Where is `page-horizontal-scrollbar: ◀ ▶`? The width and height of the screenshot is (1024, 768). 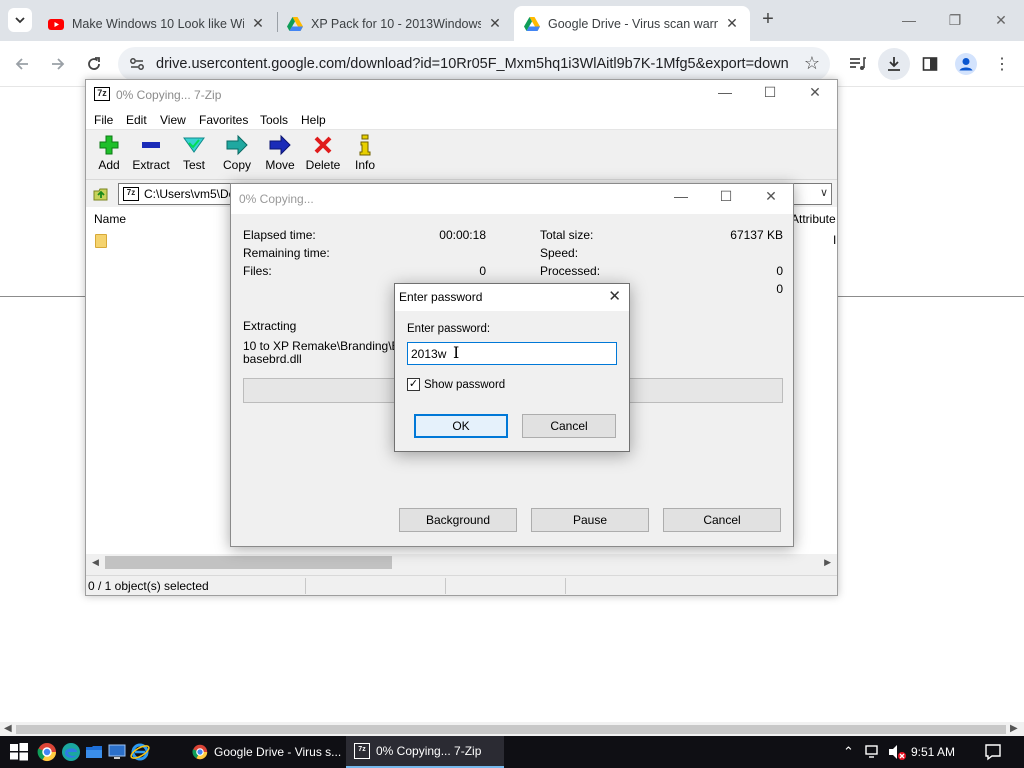 page-horizontal-scrollbar: ◀ ▶ is located at coordinates (512, 729).